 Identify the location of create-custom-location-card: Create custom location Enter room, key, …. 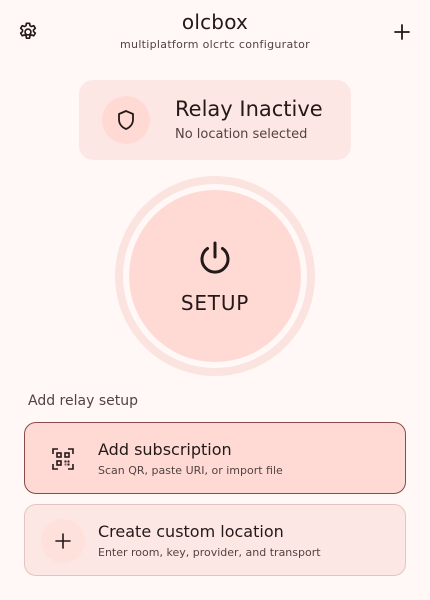
(215, 540).